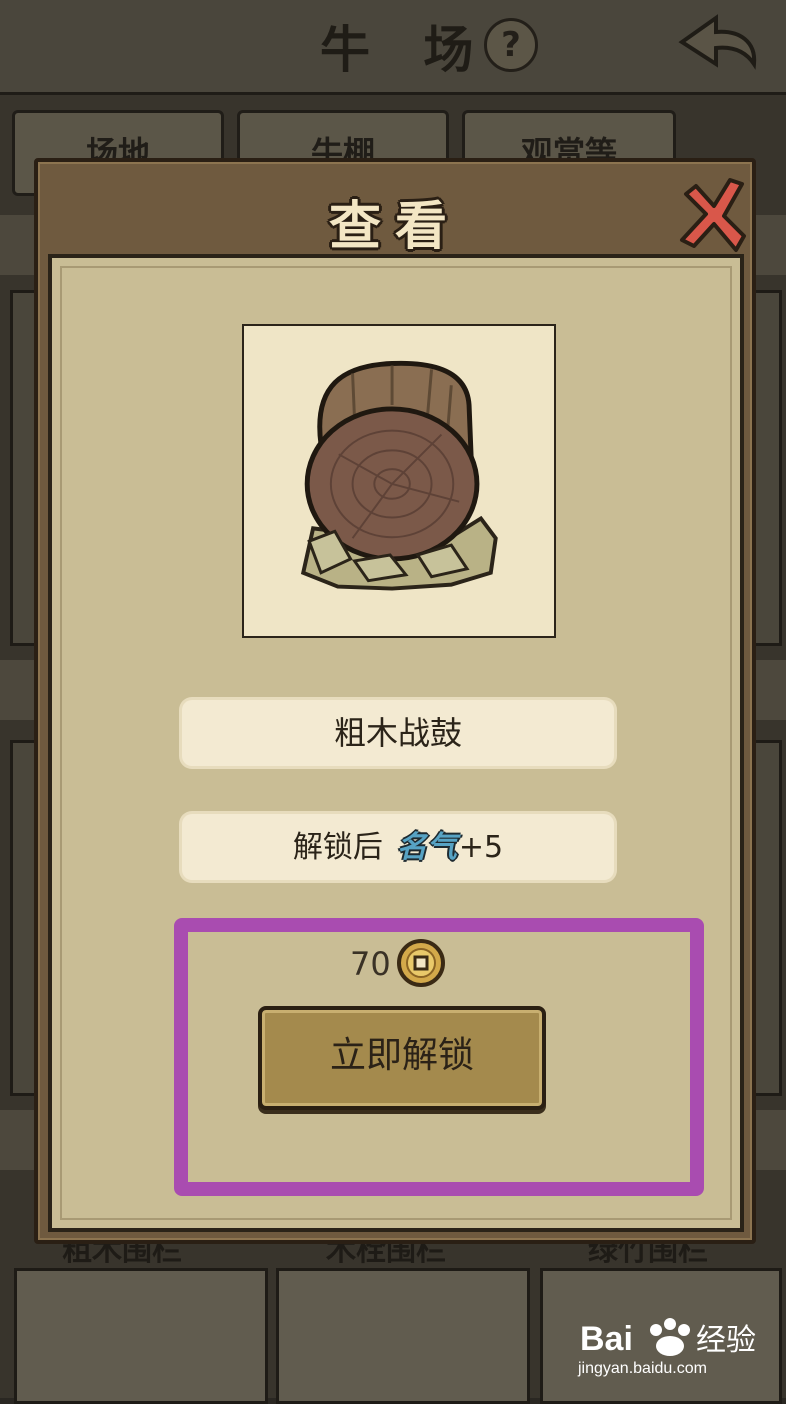 The image size is (786, 1404). I want to click on help-icon: ?, so click(511, 45).